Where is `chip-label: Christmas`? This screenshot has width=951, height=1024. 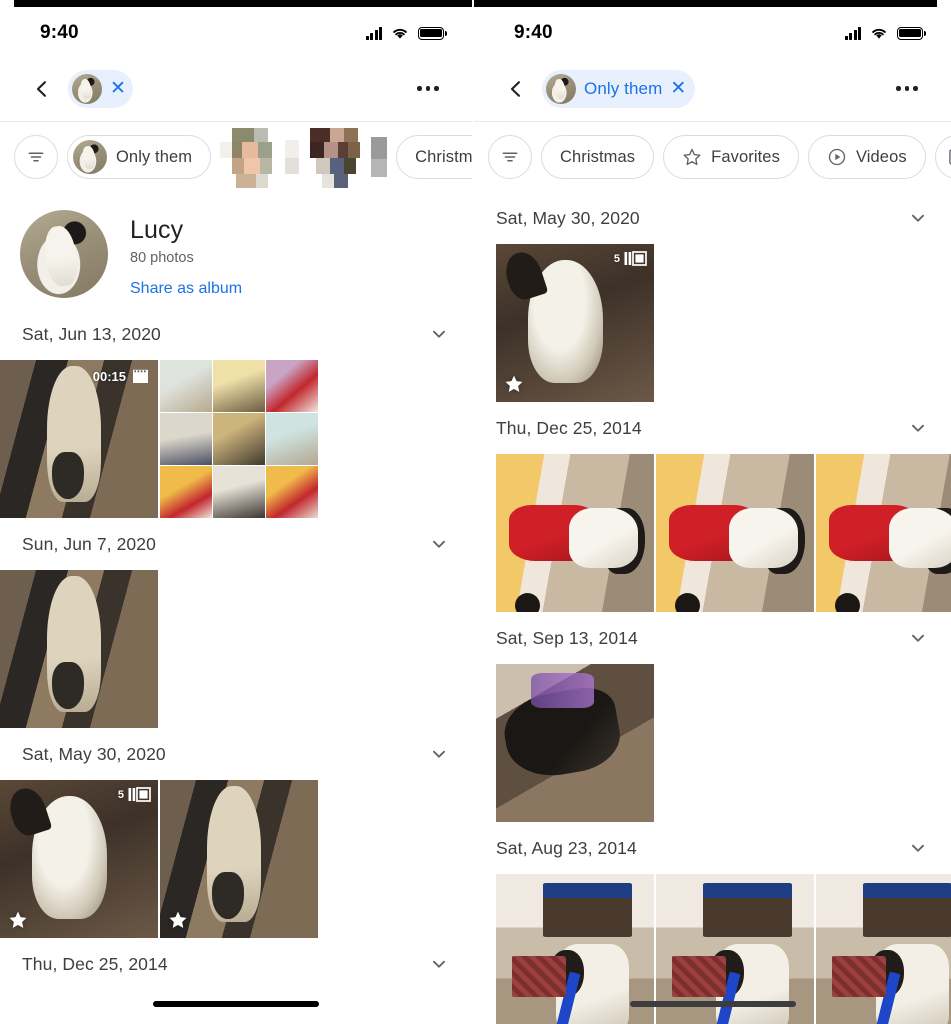 chip-label: Christmas is located at coordinates (443, 156).